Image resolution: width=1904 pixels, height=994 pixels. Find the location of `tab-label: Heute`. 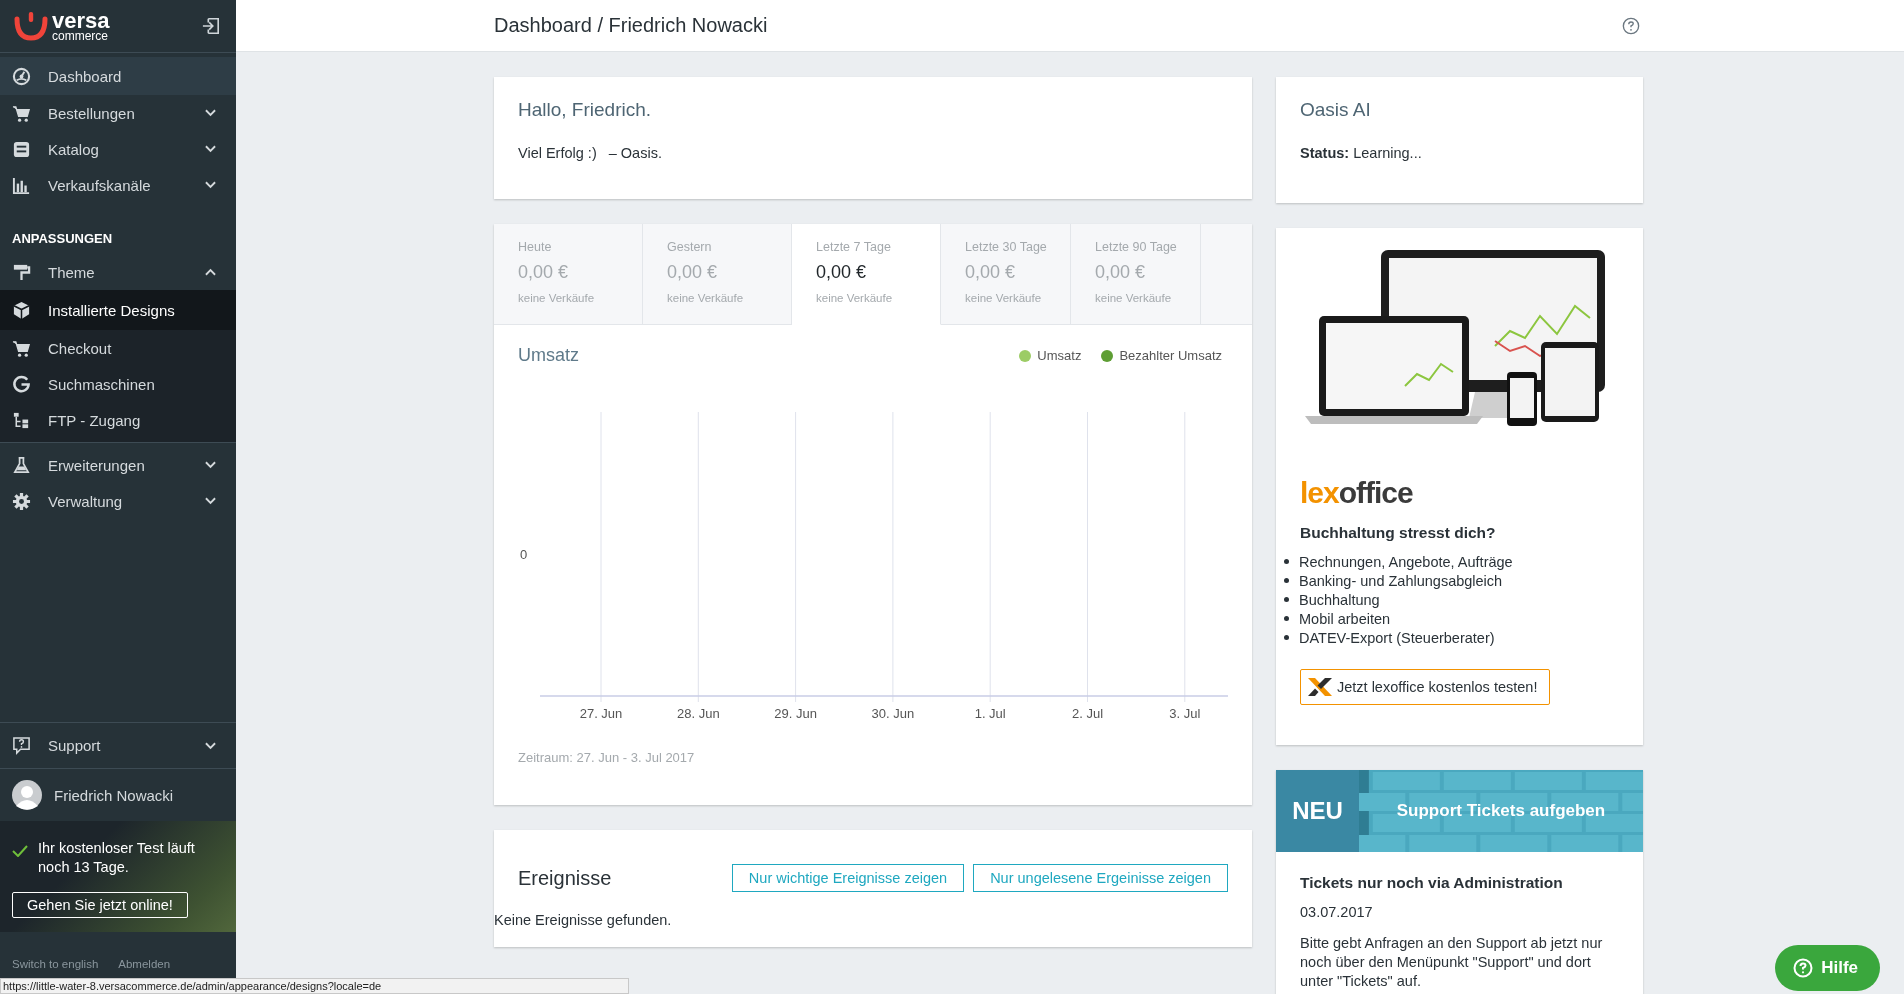

tab-label: Heute is located at coordinates (535, 247).